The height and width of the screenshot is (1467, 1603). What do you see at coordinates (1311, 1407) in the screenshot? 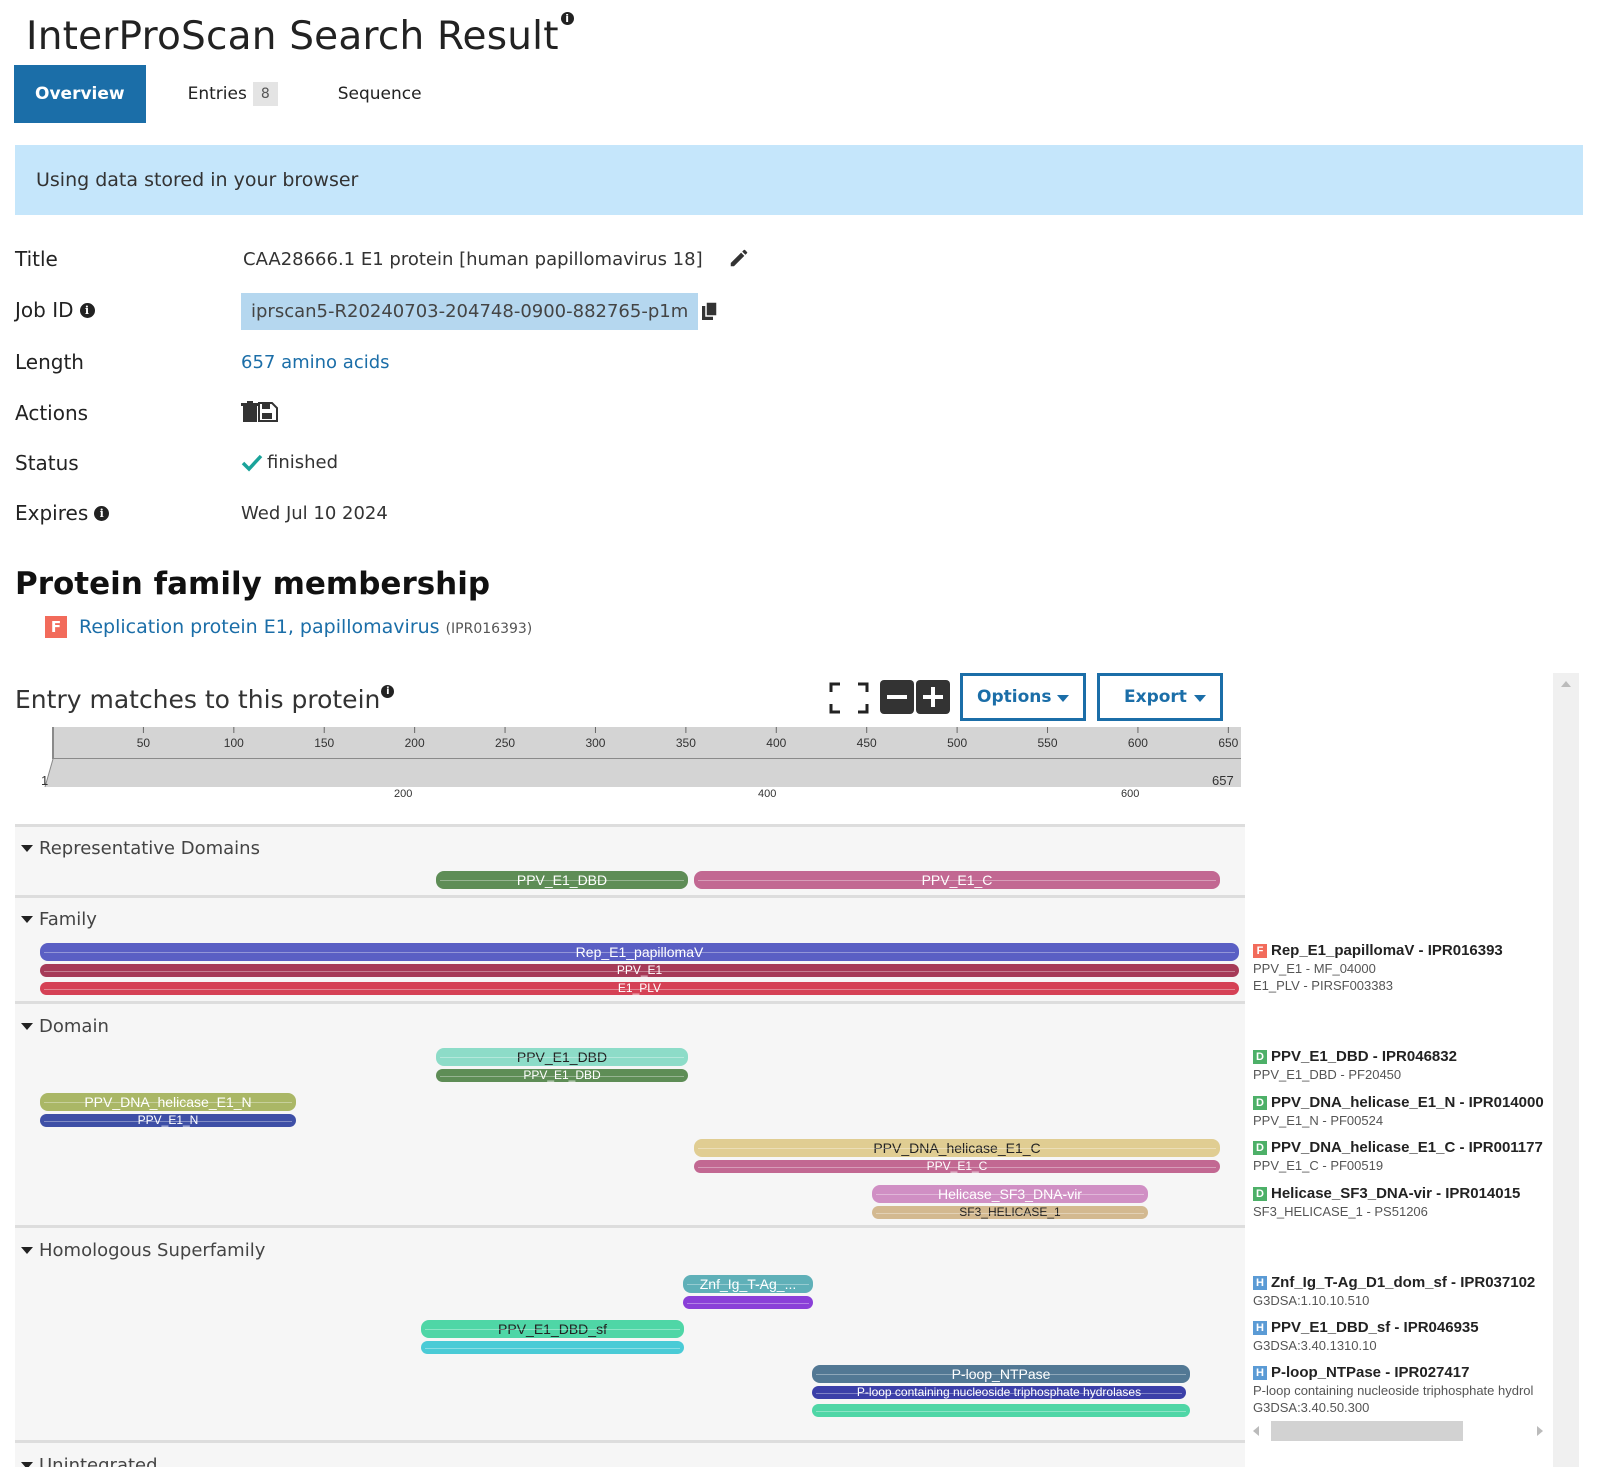
I see `legend-line: G3DSA:3.40.50.300` at bounding box center [1311, 1407].